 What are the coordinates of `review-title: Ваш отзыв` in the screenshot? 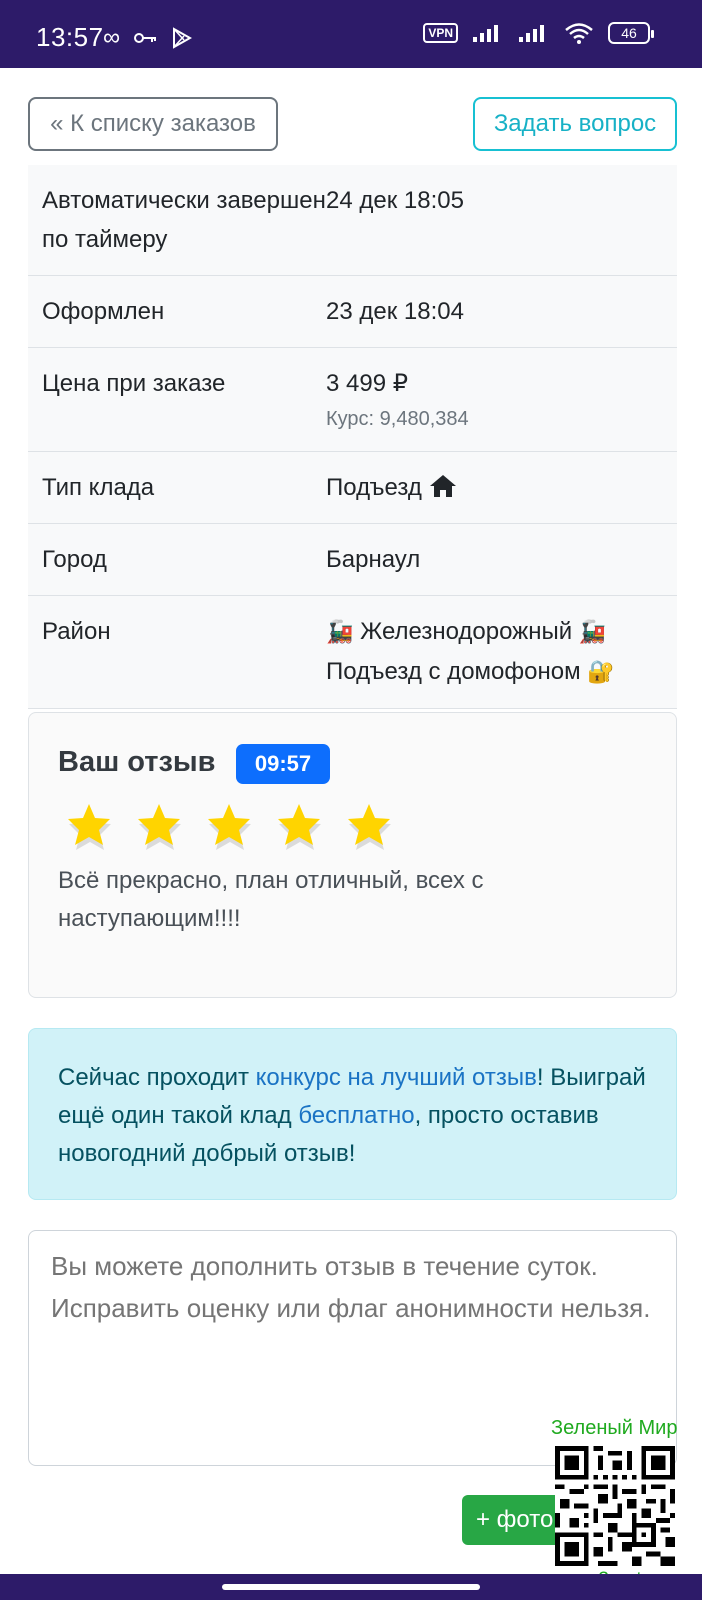 It's located at (137, 762).